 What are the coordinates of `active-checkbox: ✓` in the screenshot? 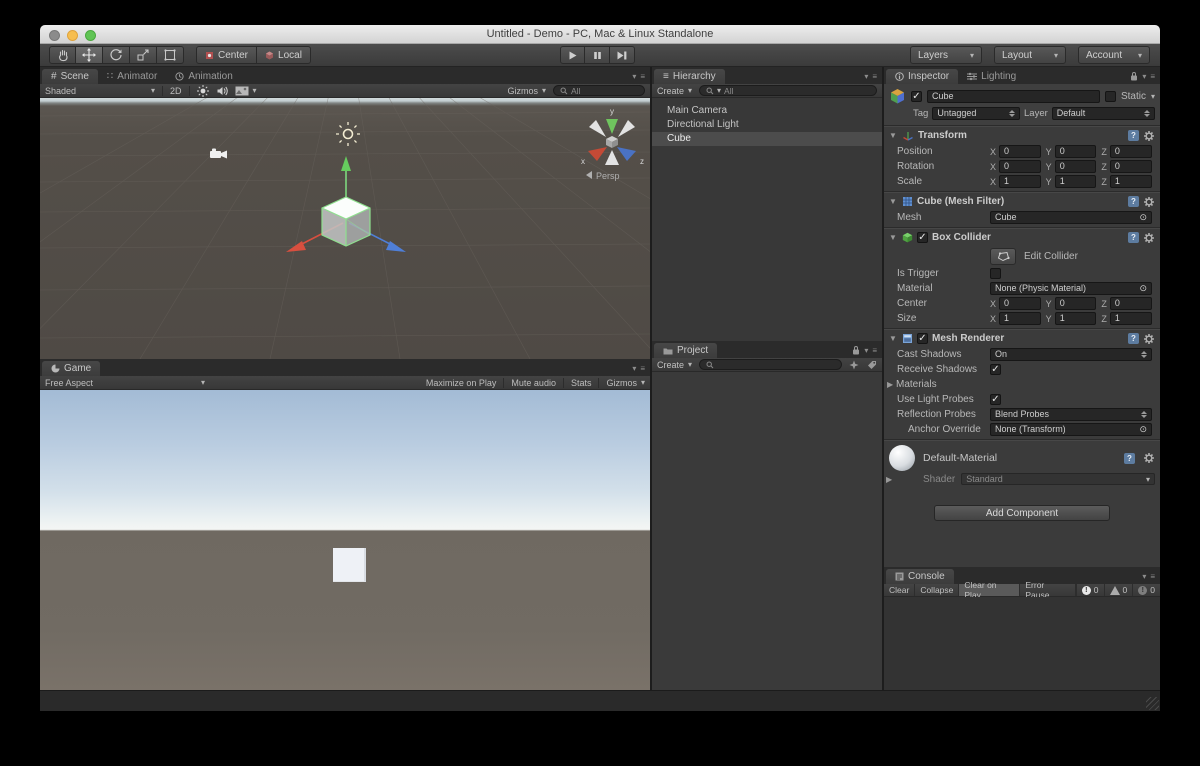 It's located at (916, 96).